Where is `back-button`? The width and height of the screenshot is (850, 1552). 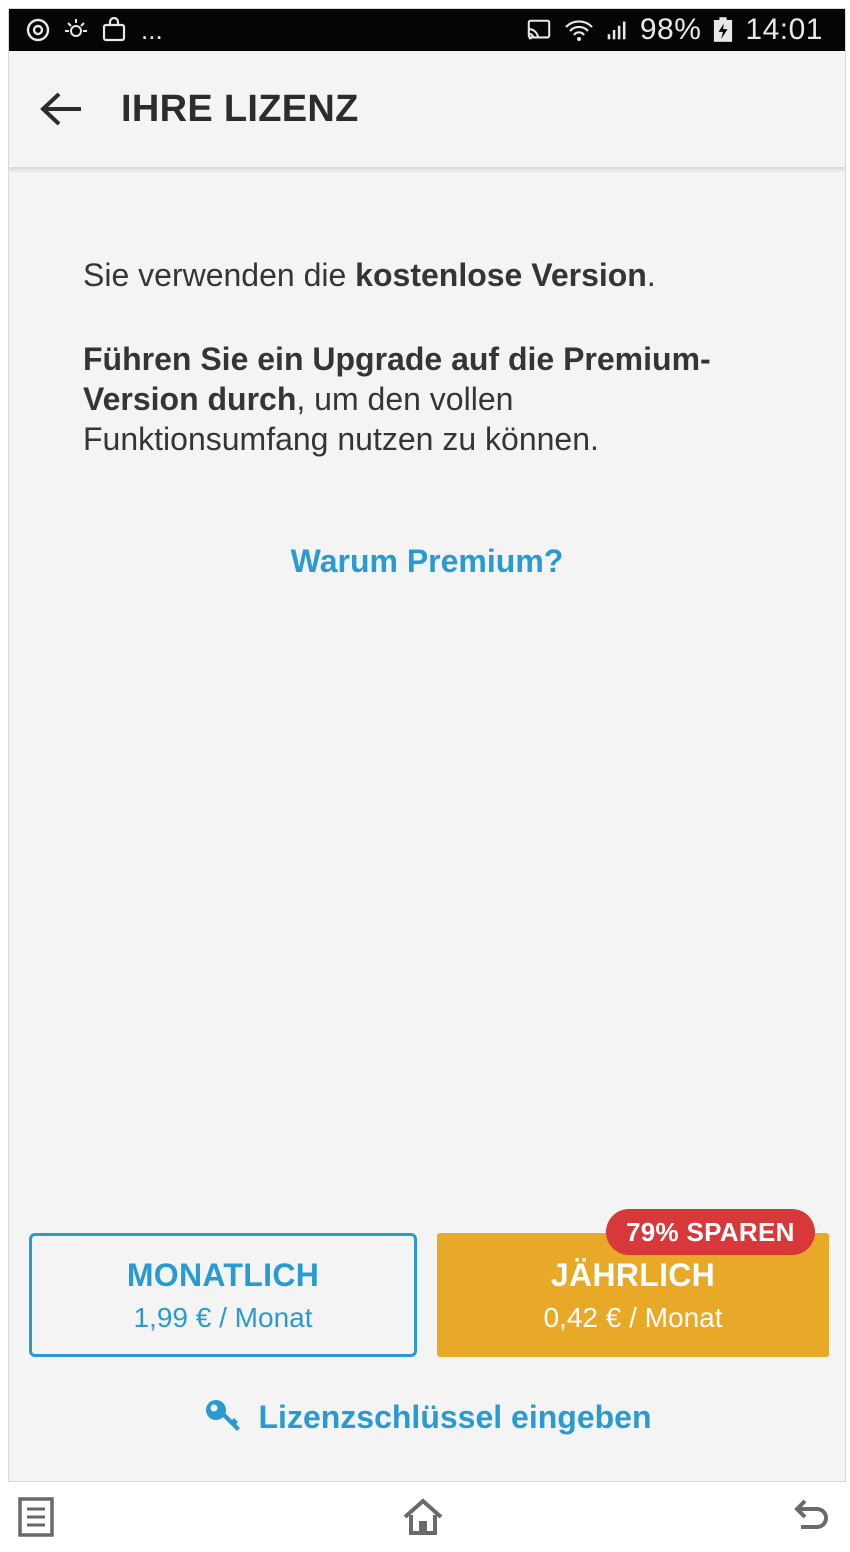
back-button is located at coordinates (61, 109).